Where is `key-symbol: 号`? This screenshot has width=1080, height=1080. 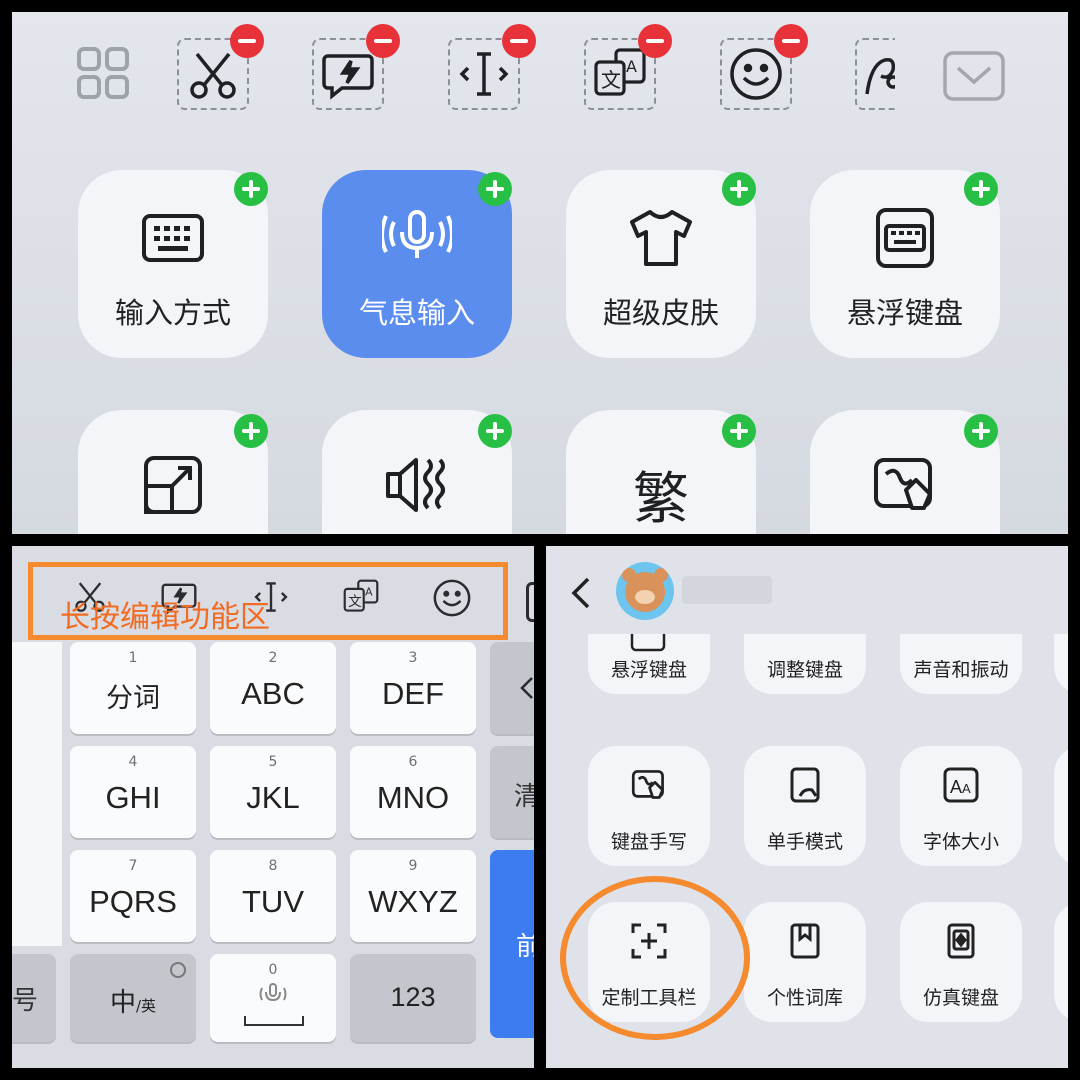 key-symbol: 号 is located at coordinates (34, 998).